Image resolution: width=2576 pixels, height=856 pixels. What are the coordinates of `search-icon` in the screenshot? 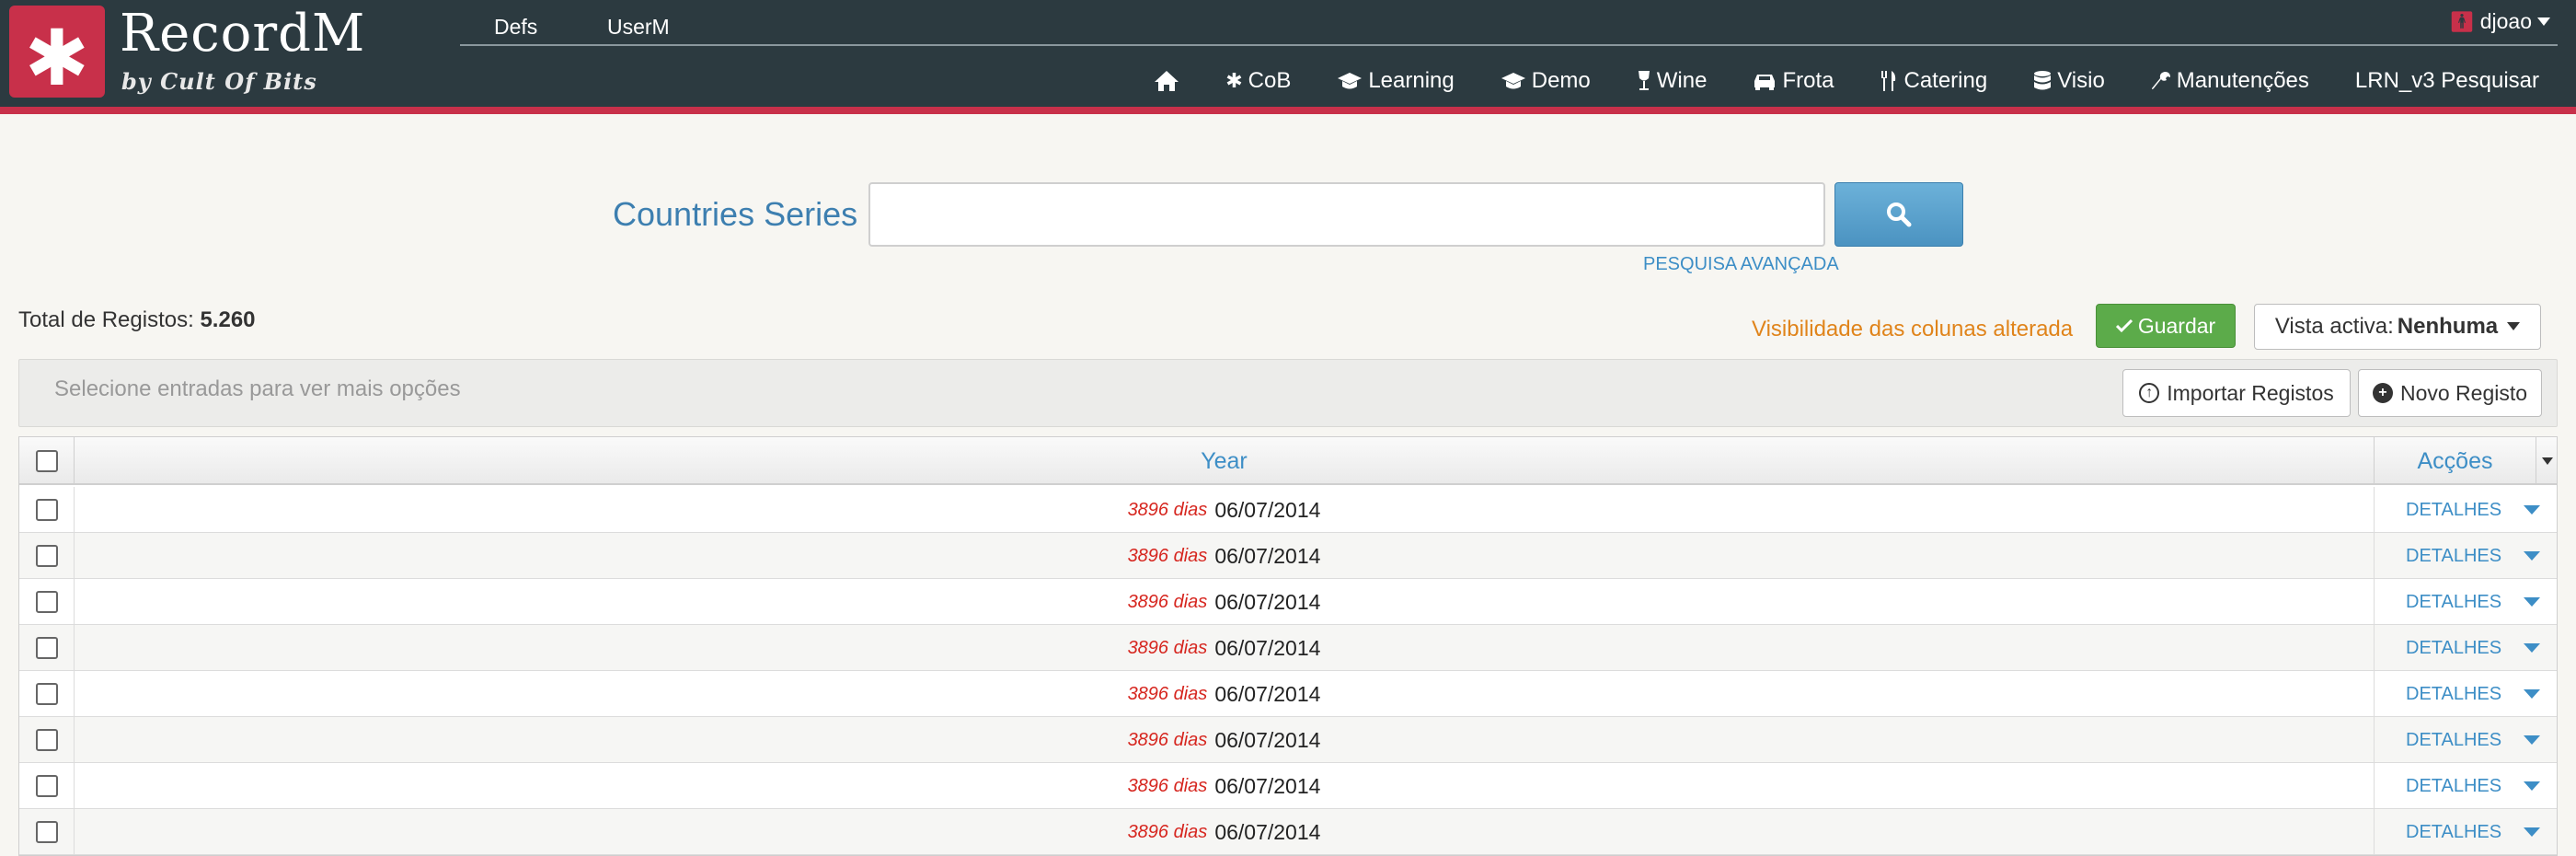 It's located at (1899, 214).